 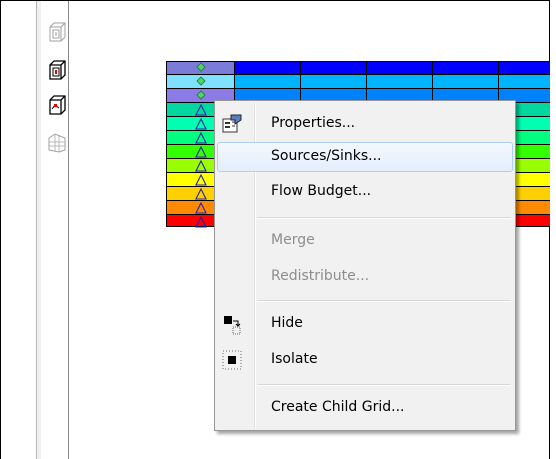 I want to click on grid-column-line, so click(x=166, y=144).